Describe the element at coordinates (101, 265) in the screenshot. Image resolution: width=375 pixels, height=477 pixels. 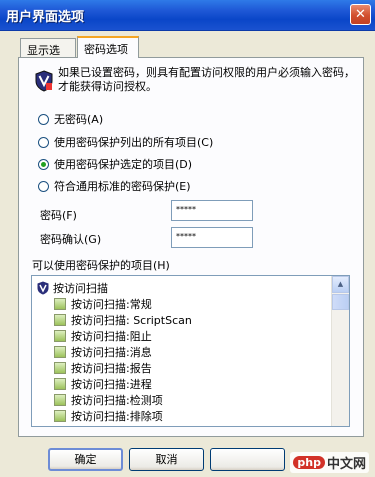
I see `protected-items-label: 可以使用密码保护的项目(H)` at that location.